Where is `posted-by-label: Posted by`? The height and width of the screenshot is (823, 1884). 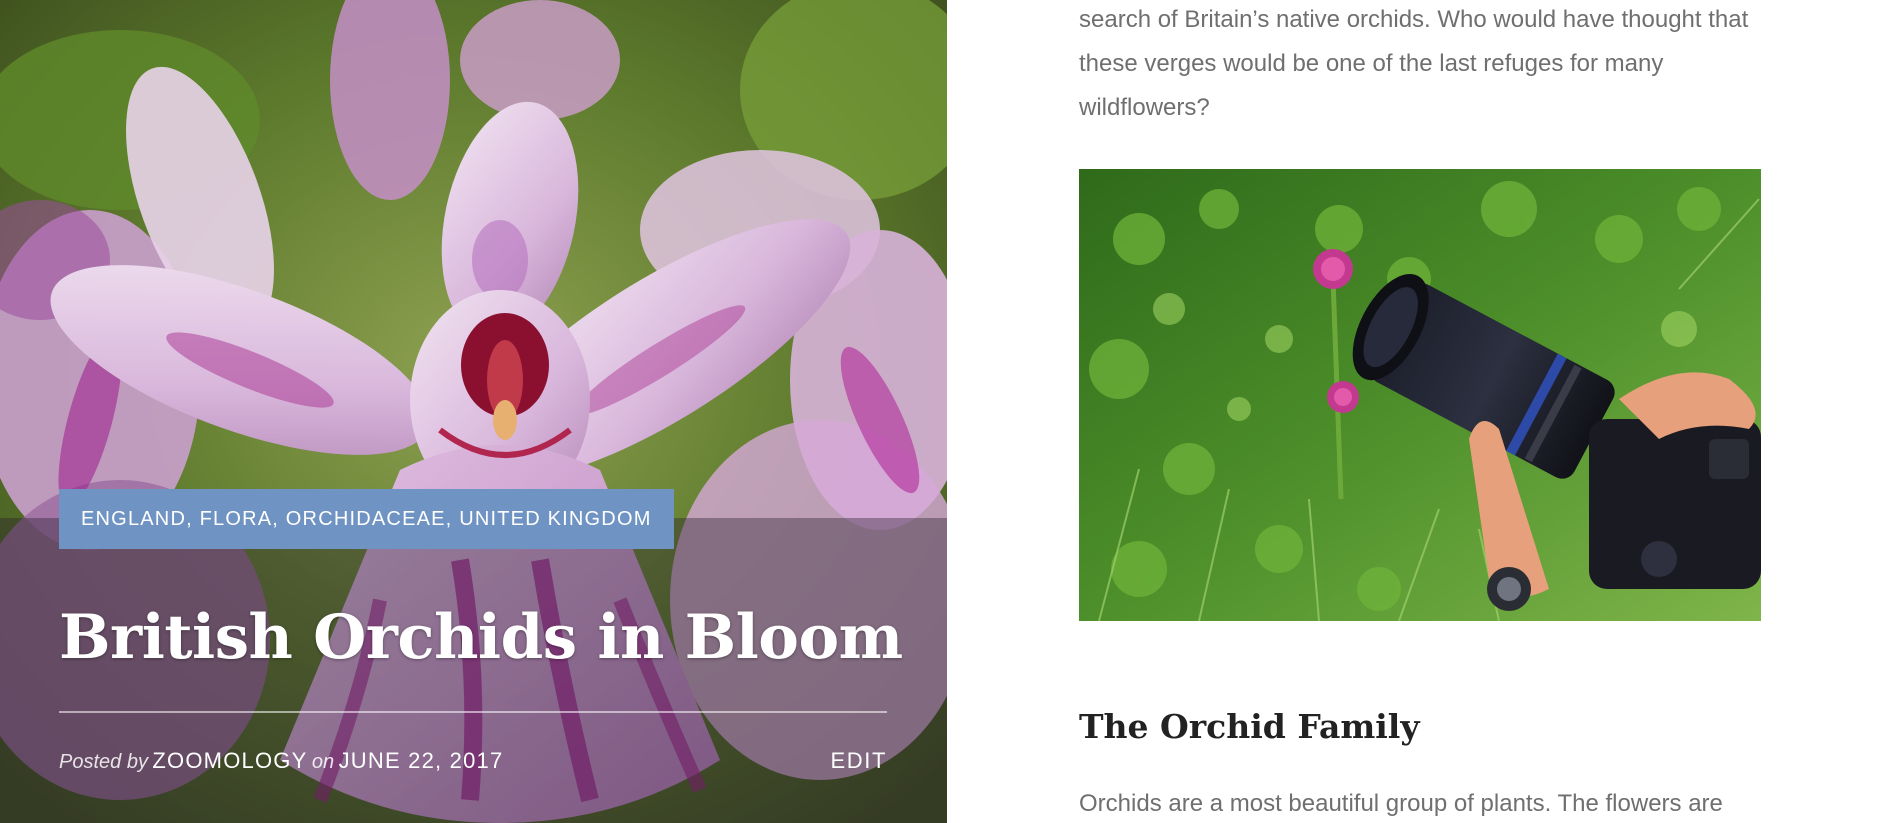
posted-by-label: Posted by is located at coordinates (103, 762).